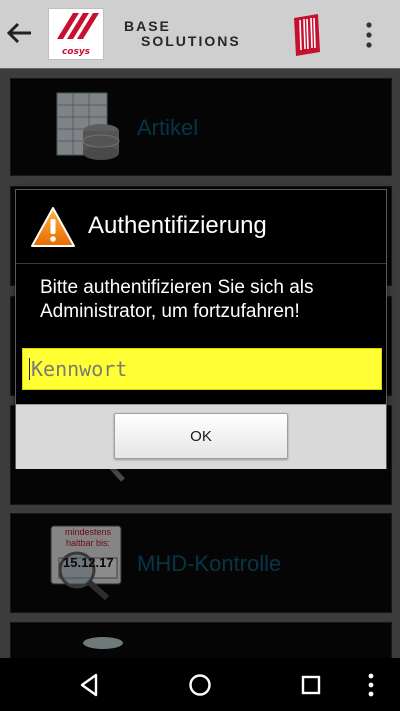 The height and width of the screenshot is (711, 400). What do you see at coordinates (369, 35) in the screenshot?
I see `overflow-menu-icon` at bounding box center [369, 35].